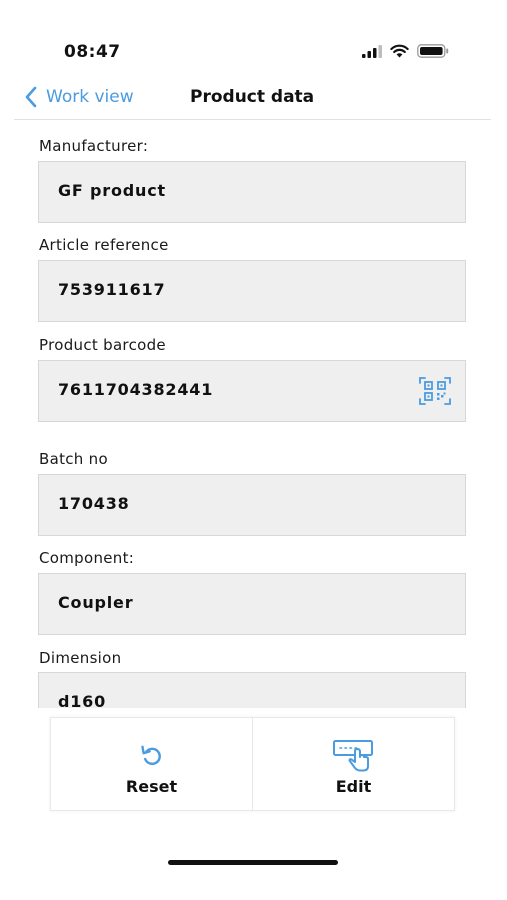  I want to click on manufacturer-value: GF product, so click(112, 190).